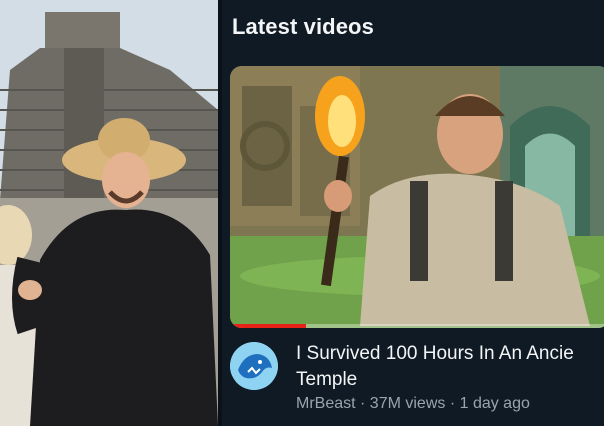  Describe the element at coordinates (435, 353) in the screenshot. I see `video-title-line1: I Survived 100 Hours In An Ancie` at that location.